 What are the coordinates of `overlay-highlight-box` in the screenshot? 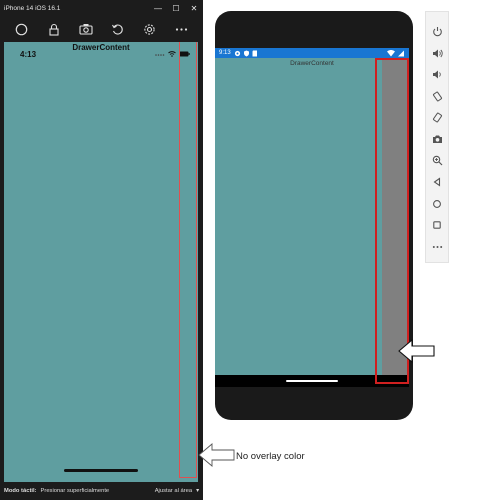 It's located at (392, 221).